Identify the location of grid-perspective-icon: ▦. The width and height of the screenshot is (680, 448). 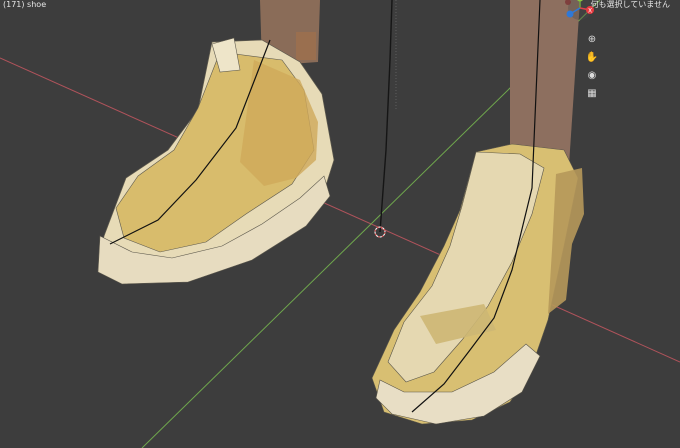
(592, 93).